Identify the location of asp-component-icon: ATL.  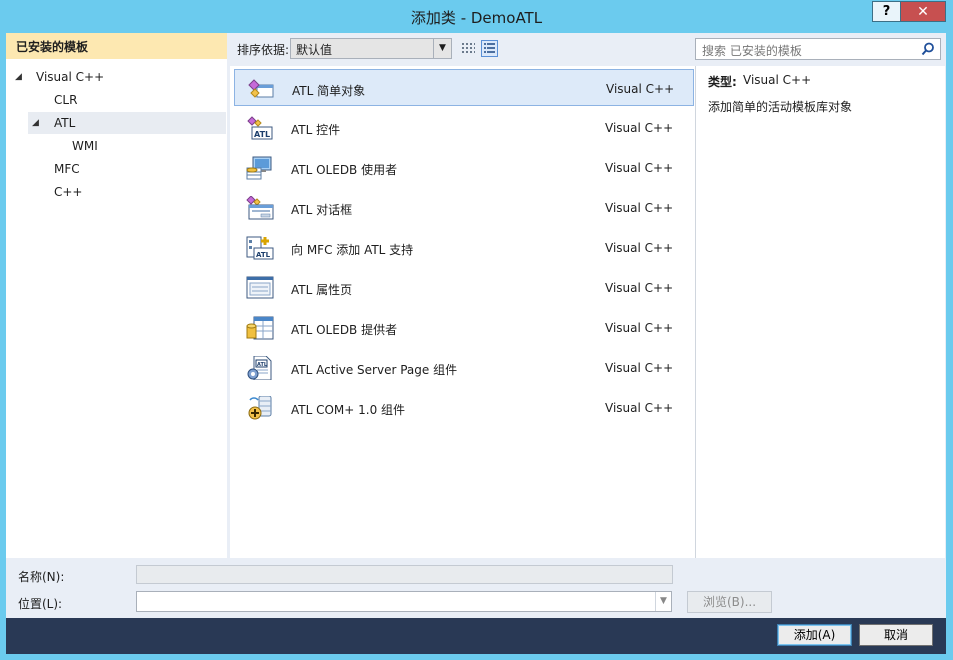
(259, 368).